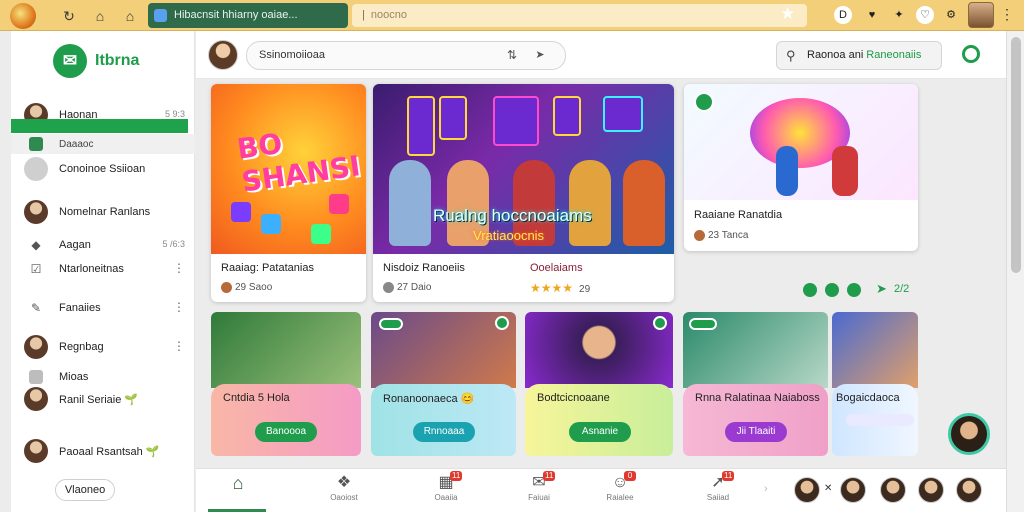 This screenshot has width=1024, height=512. Describe the element at coordinates (859, 55) in the screenshot. I see `secondary-search: ⚲ Raonoa ani Raneonaiis` at that location.